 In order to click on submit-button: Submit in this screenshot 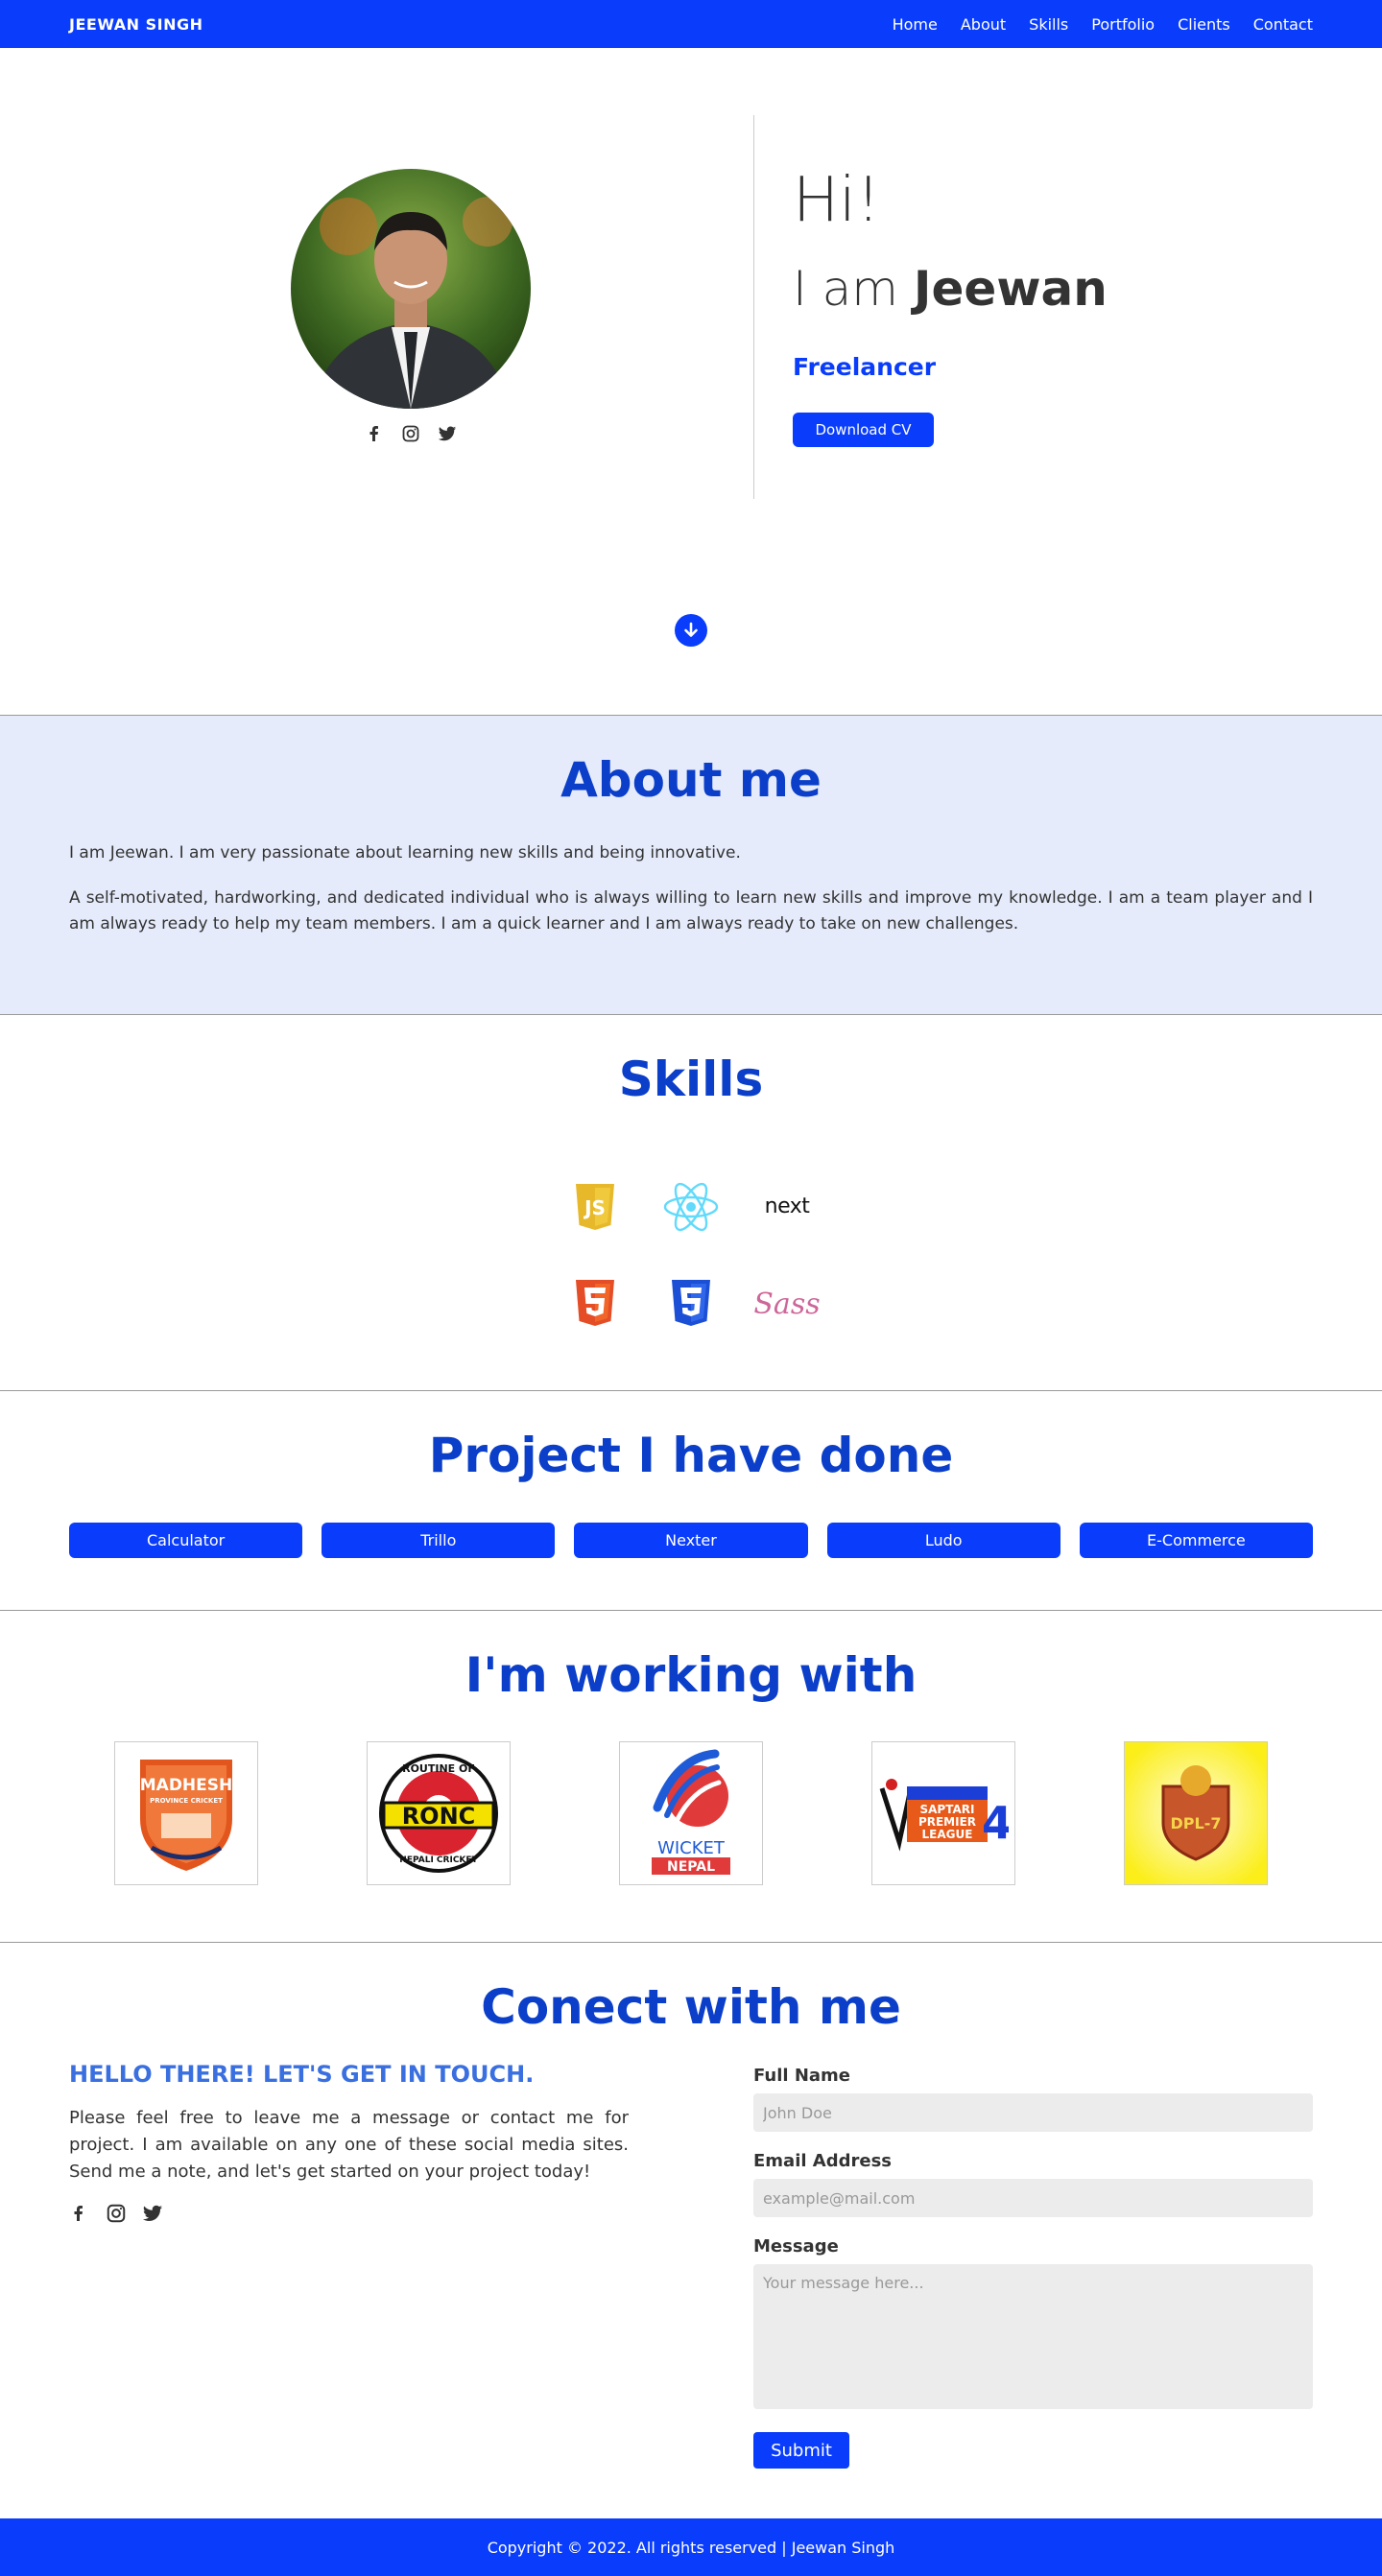, I will do `click(801, 2450)`.